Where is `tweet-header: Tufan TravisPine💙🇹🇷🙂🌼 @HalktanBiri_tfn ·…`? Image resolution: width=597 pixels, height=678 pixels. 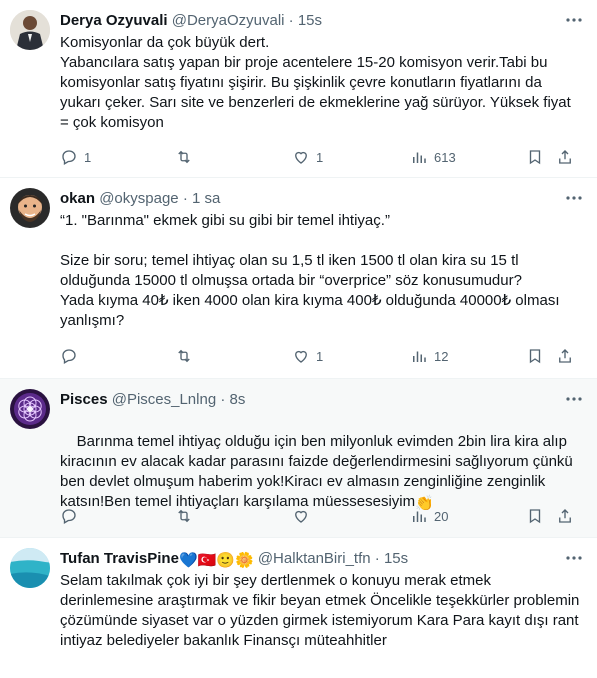
tweet-header: Tufan TravisPine💙🇹🇷🙂🌼 @HalktanBiri_tfn ·… is located at coordinates (234, 560).